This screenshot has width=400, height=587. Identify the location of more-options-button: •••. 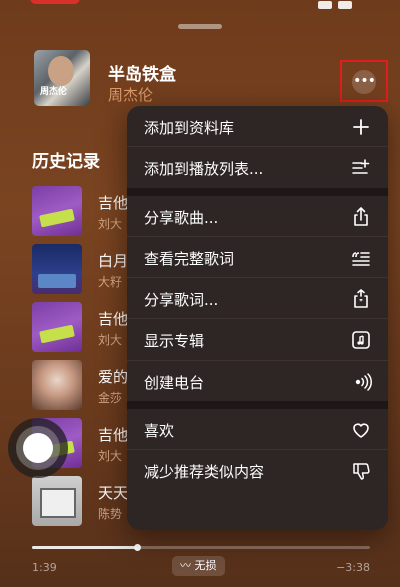
(364, 82).